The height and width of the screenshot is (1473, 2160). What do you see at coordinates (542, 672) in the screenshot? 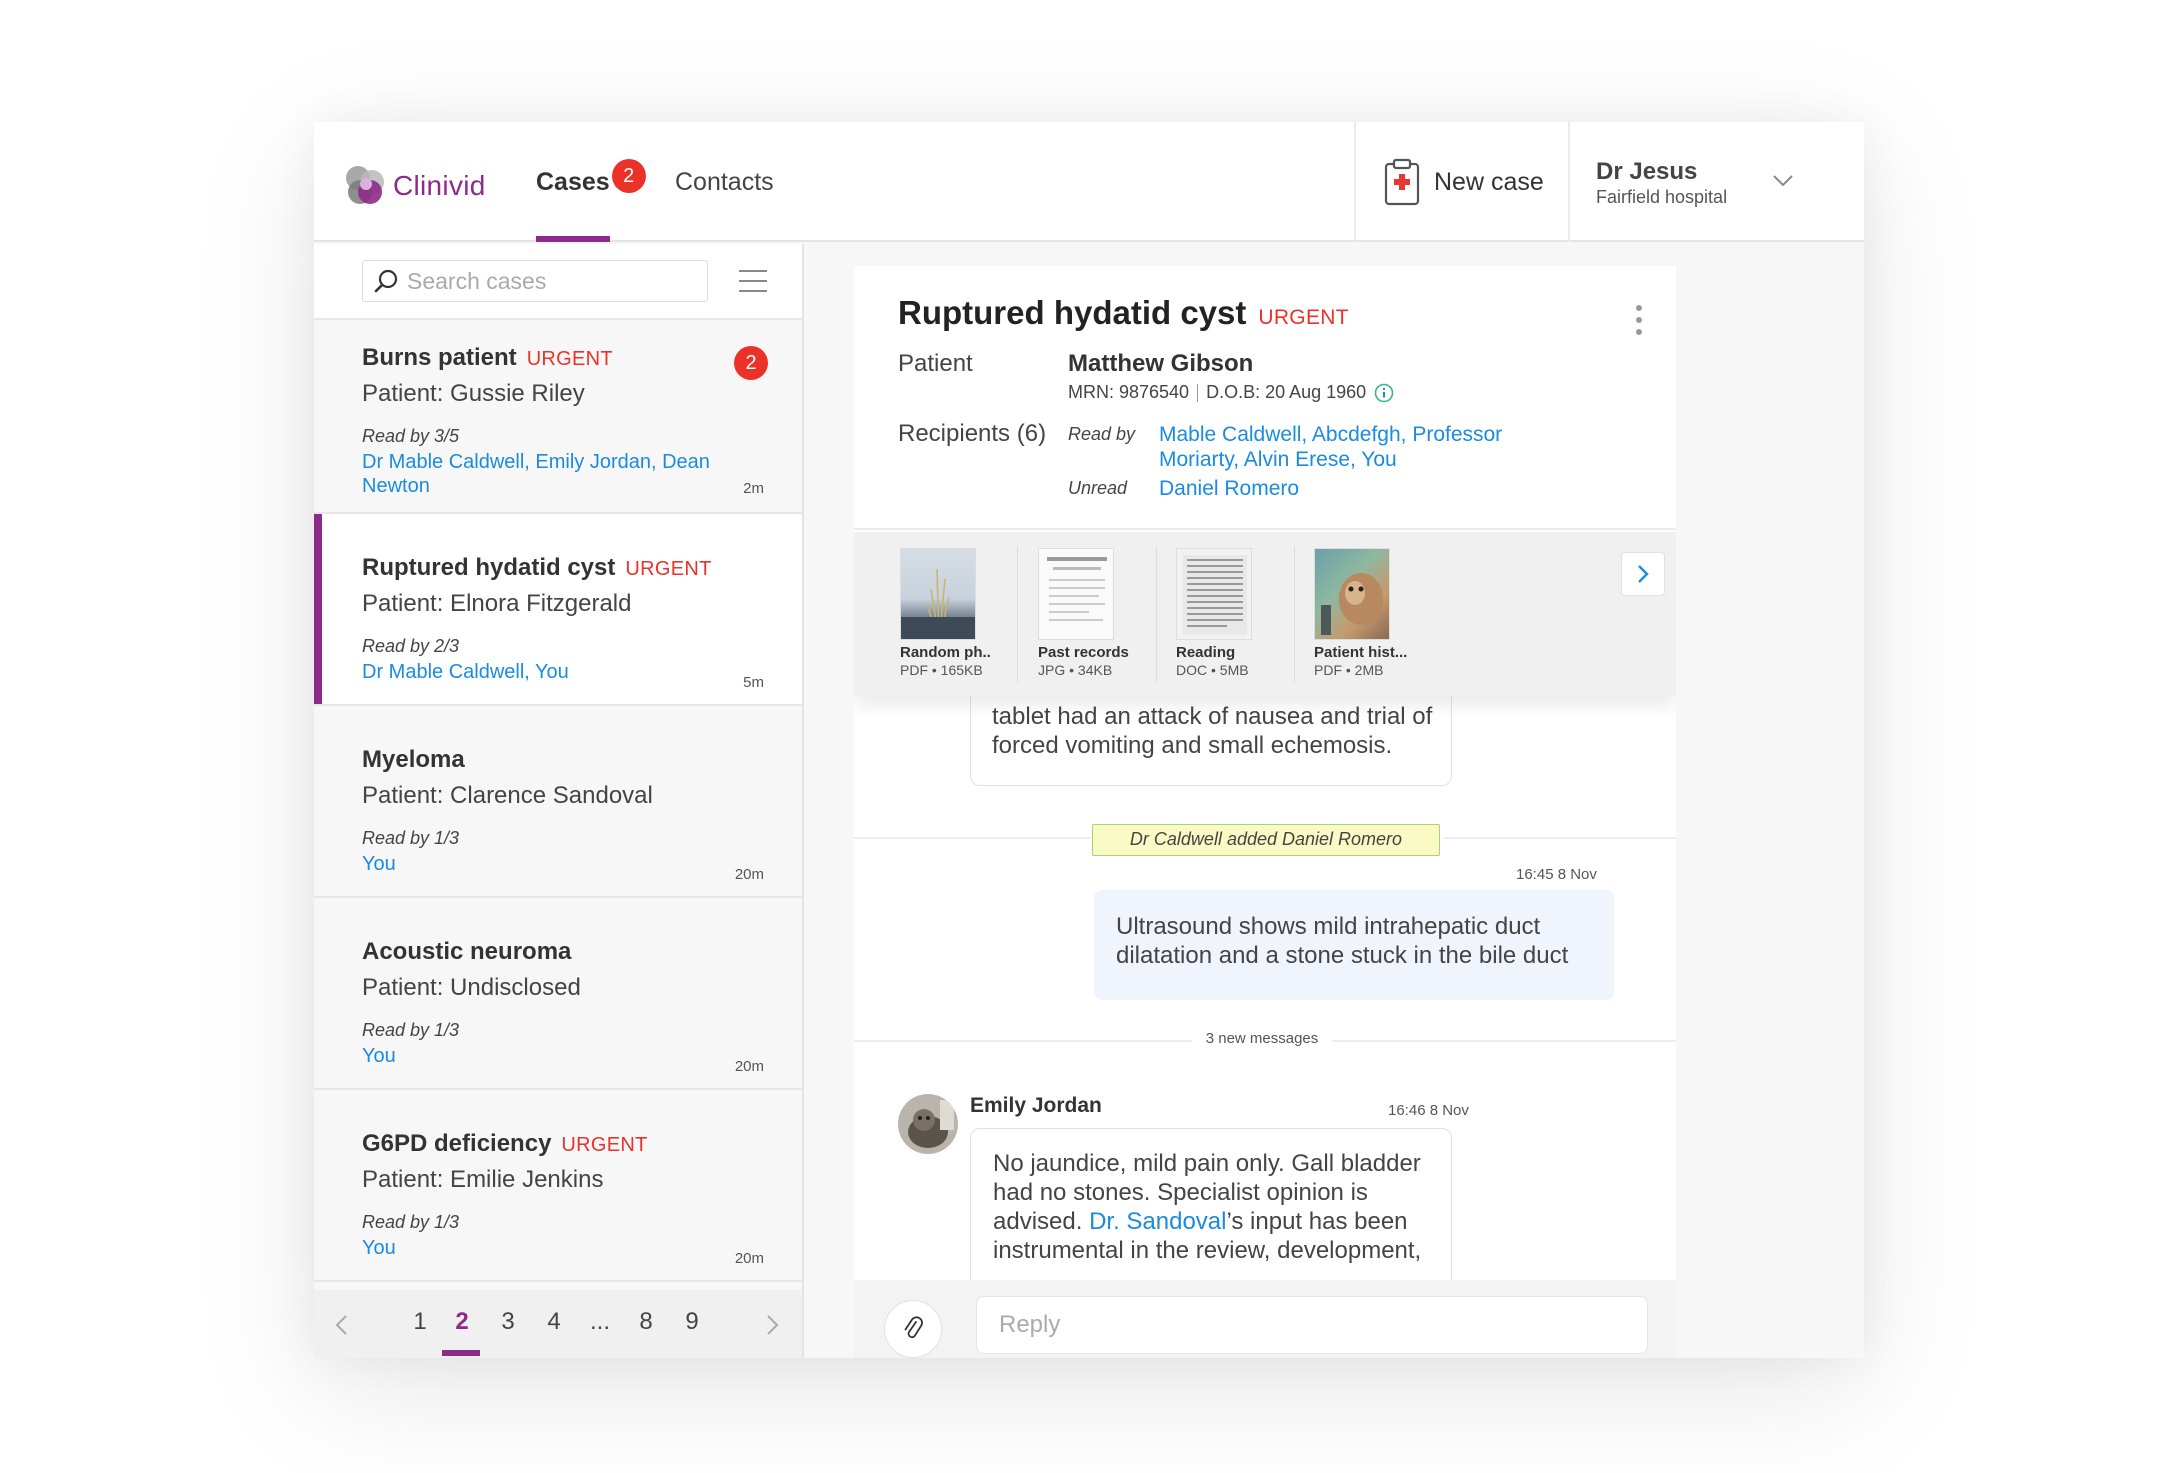
I see `case-readers: Dr Mable Caldwell, You` at bounding box center [542, 672].